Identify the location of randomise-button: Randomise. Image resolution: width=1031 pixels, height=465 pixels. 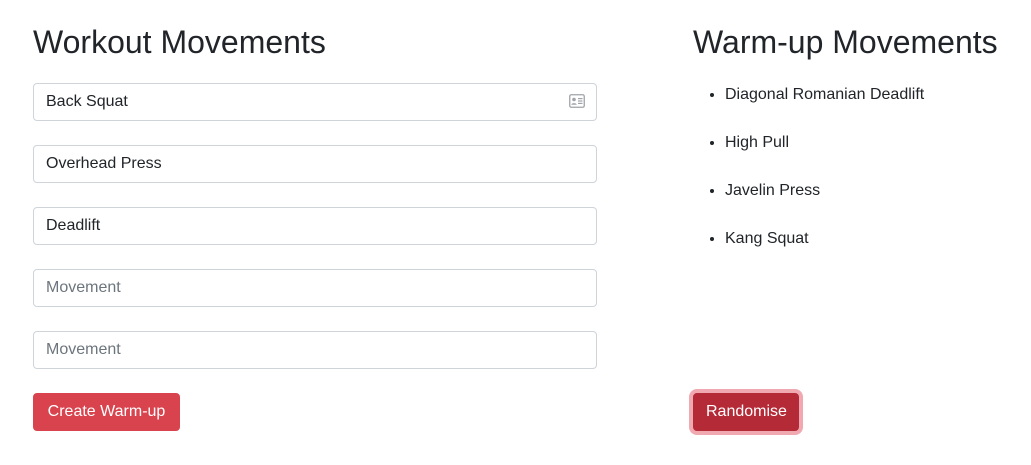
(746, 412).